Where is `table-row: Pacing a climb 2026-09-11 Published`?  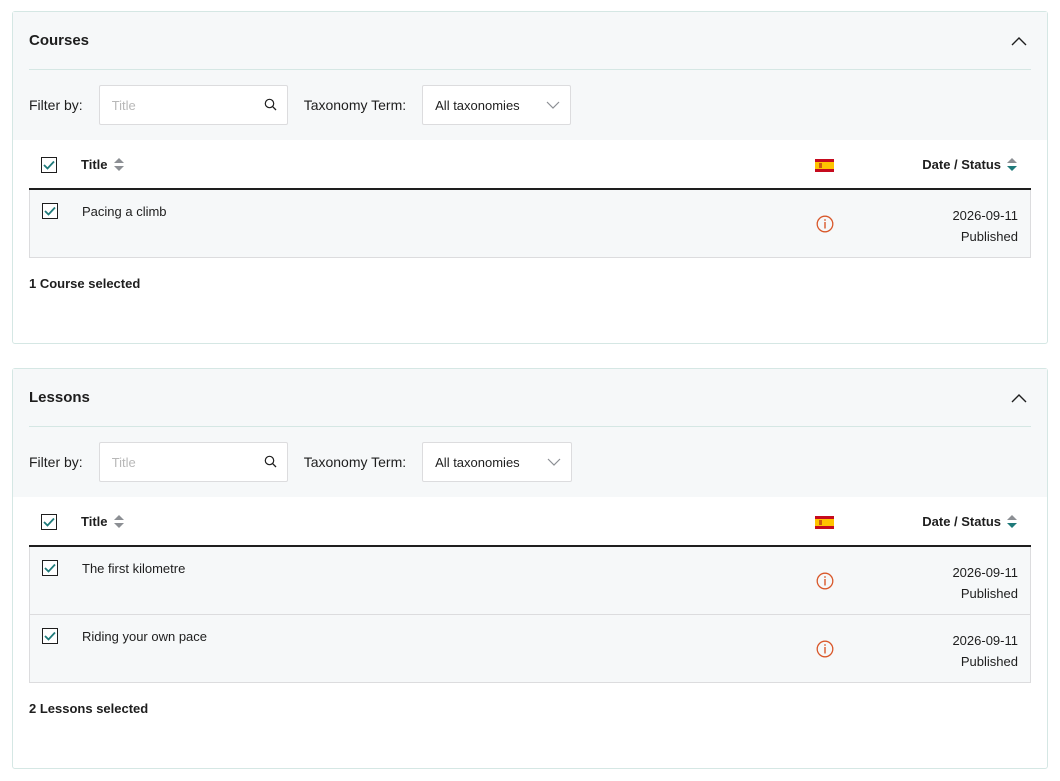 table-row: Pacing a climb 2026-09-11 Published is located at coordinates (530, 224).